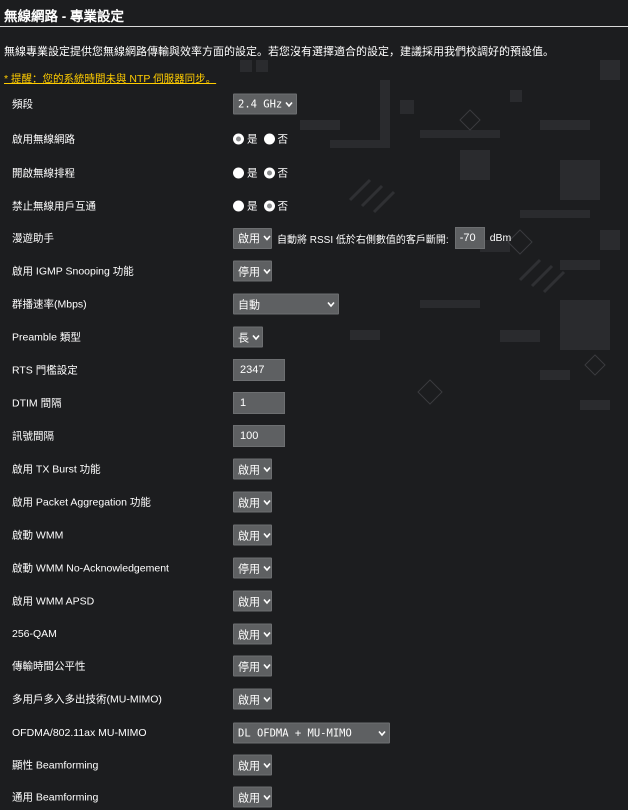 The height and width of the screenshot is (810, 628). What do you see at coordinates (314, 797) in the screenshot?
I see `row-universal-beamforming: 通用 Beamforming 啟用` at bounding box center [314, 797].